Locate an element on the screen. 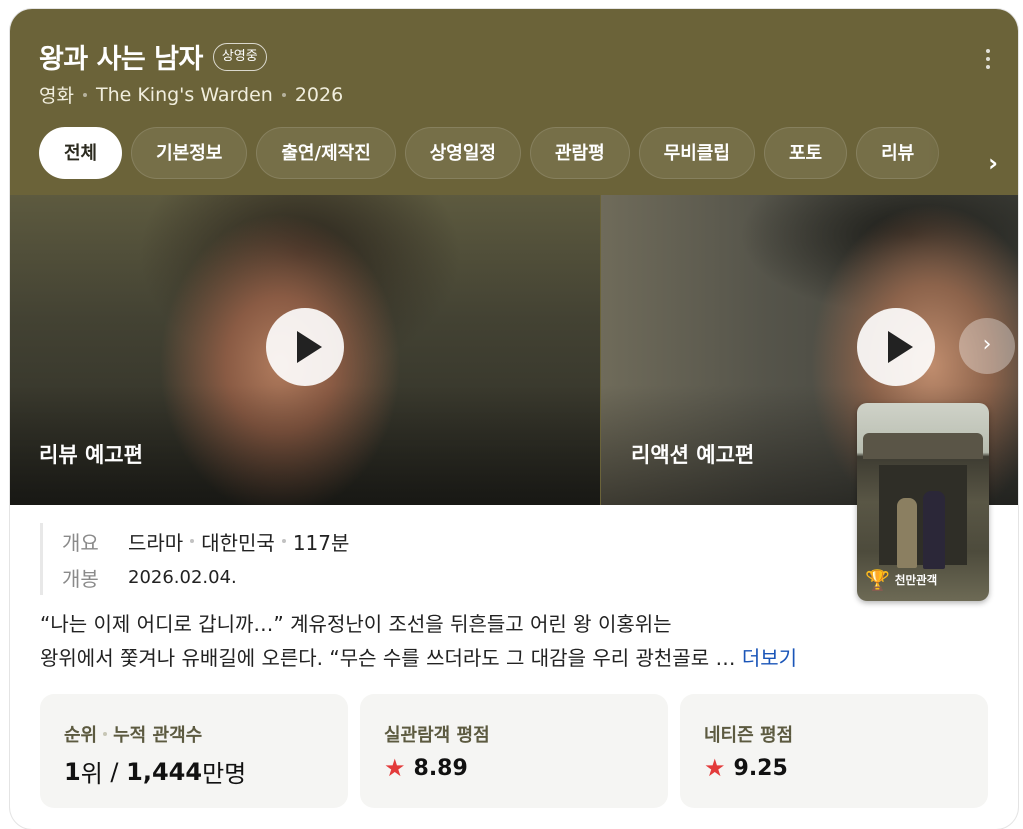 The width and height of the screenshot is (1023, 829). stat-value: ★ 9.25 is located at coordinates (746, 768).